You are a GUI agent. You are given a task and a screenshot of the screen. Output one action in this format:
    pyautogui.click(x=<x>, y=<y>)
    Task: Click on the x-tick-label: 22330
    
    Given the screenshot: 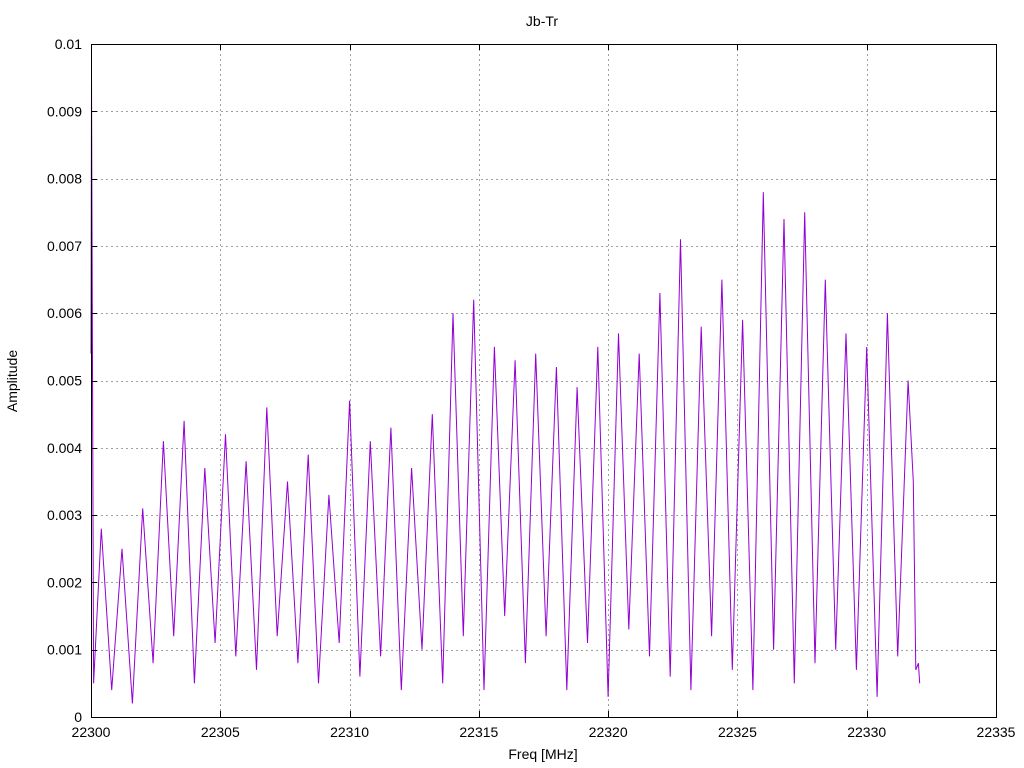 What is the action you would take?
    pyautogui.click(x=866, y=732)
    